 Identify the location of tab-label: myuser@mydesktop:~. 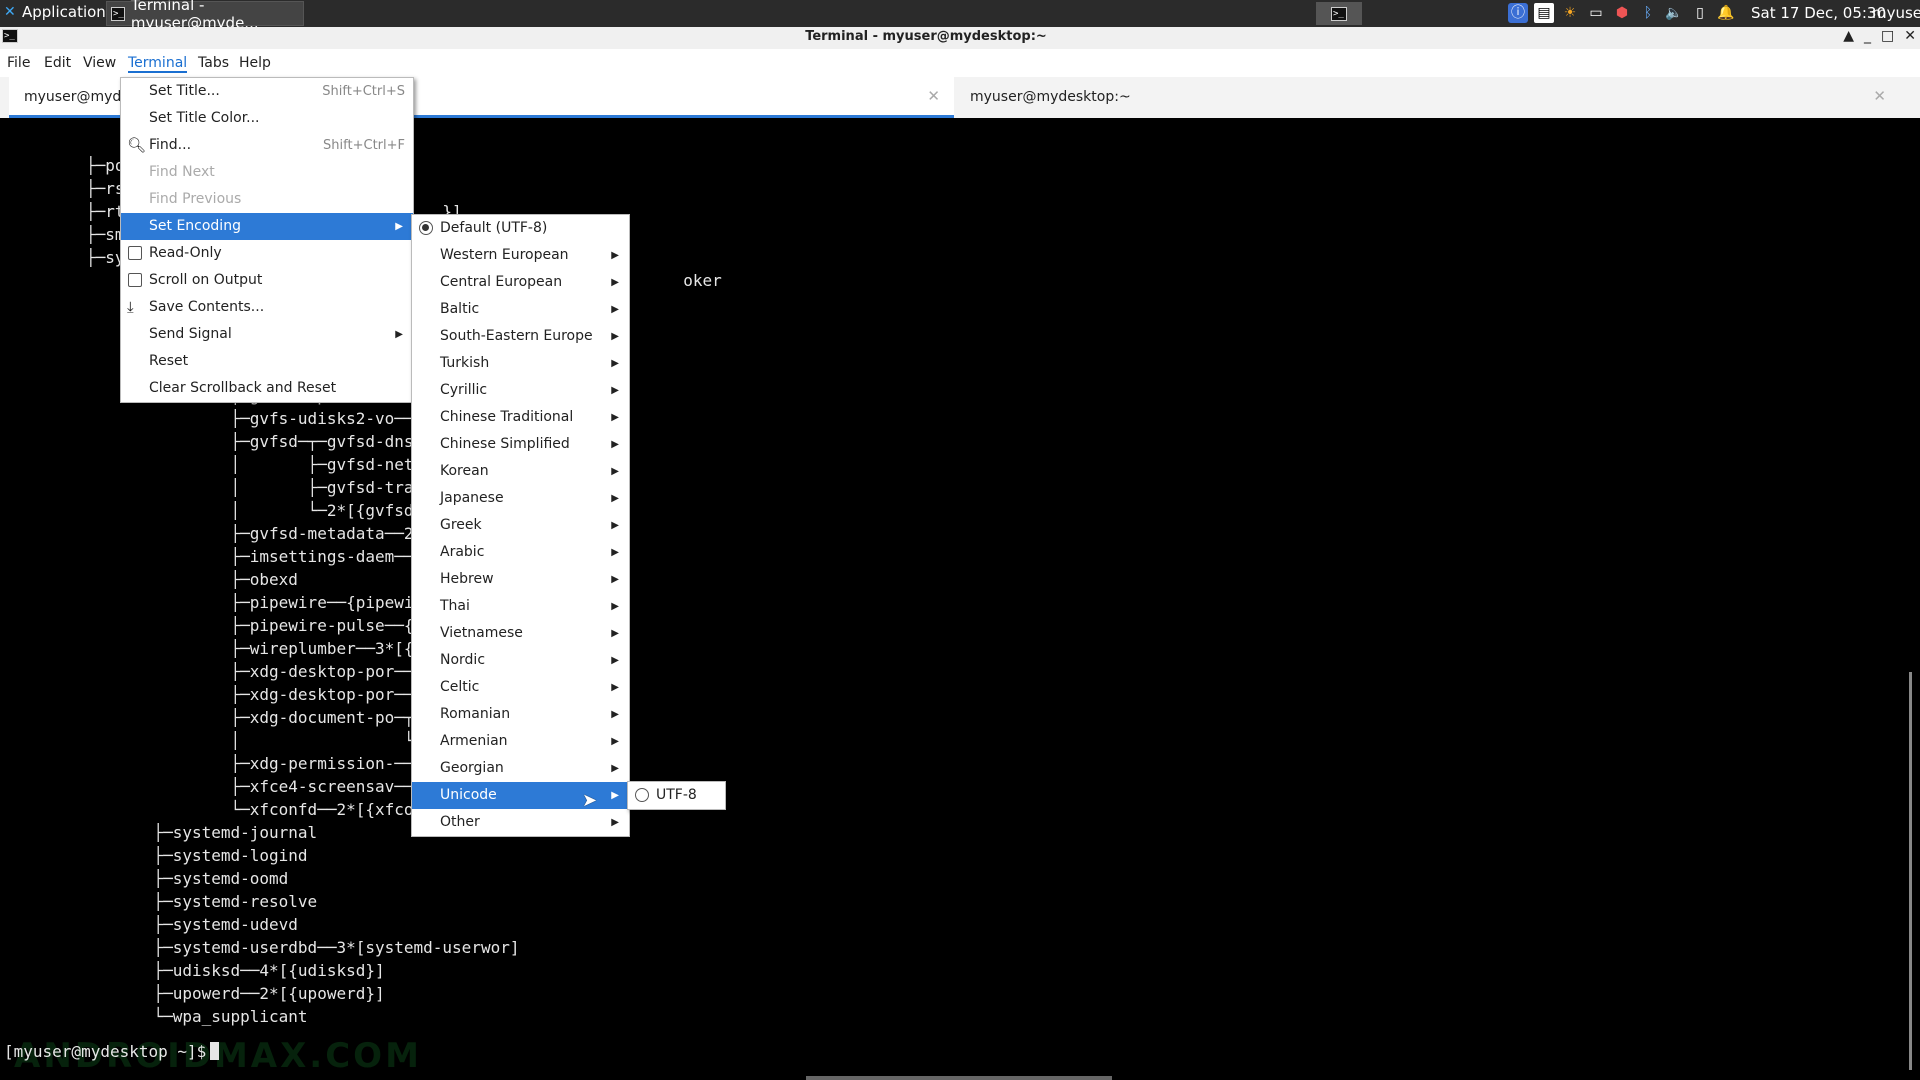
(1050, 97).